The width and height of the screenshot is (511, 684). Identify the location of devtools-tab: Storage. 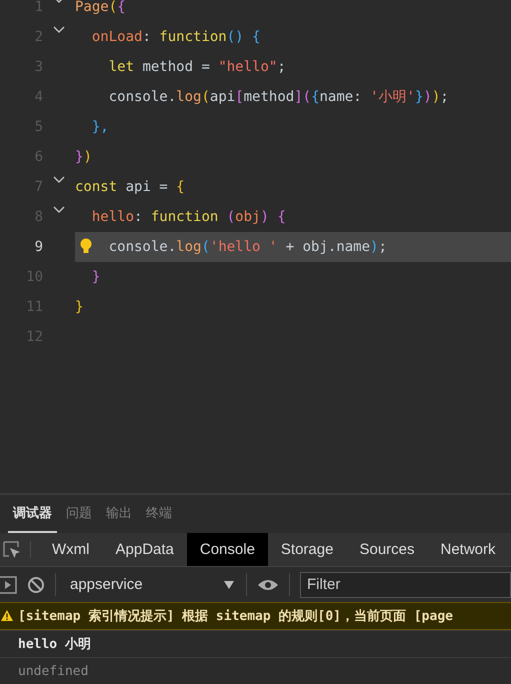
(307, 549).